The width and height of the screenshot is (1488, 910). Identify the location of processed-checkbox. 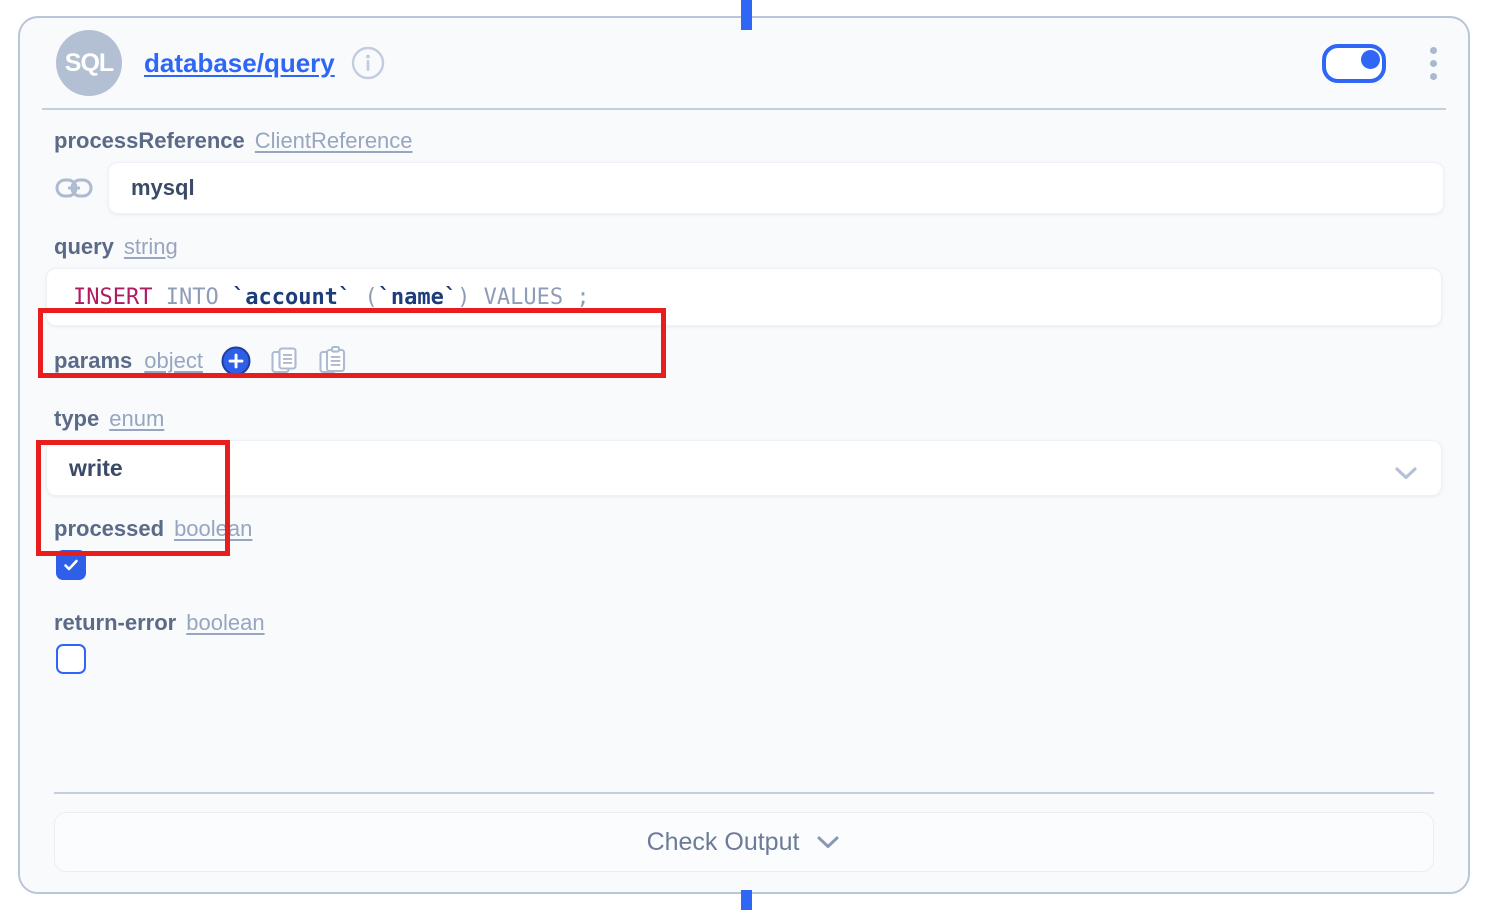
(71, 565).